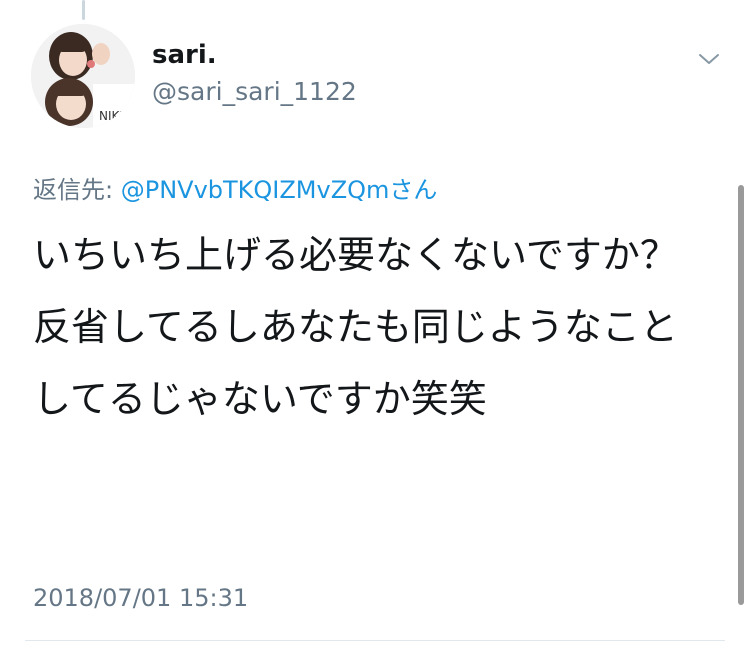 The width and height of the screenshot is (750, 656). What do you see at coordinates (77, 190) in the screenshot?
I see `reply-prefix: 返信先:` at bounding box center [77, 190].